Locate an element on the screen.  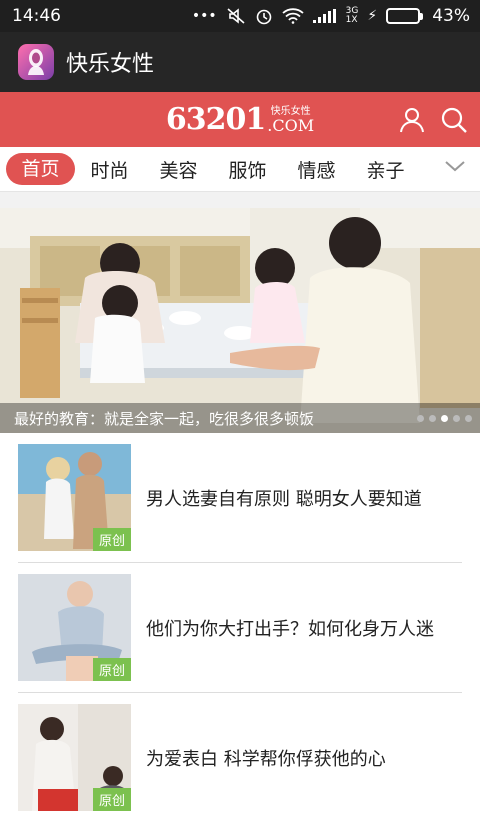
hero-caption-bar: 最好的教育：就是全家一起，吃很多很多顿饭 is located at coordinates (240, 418).